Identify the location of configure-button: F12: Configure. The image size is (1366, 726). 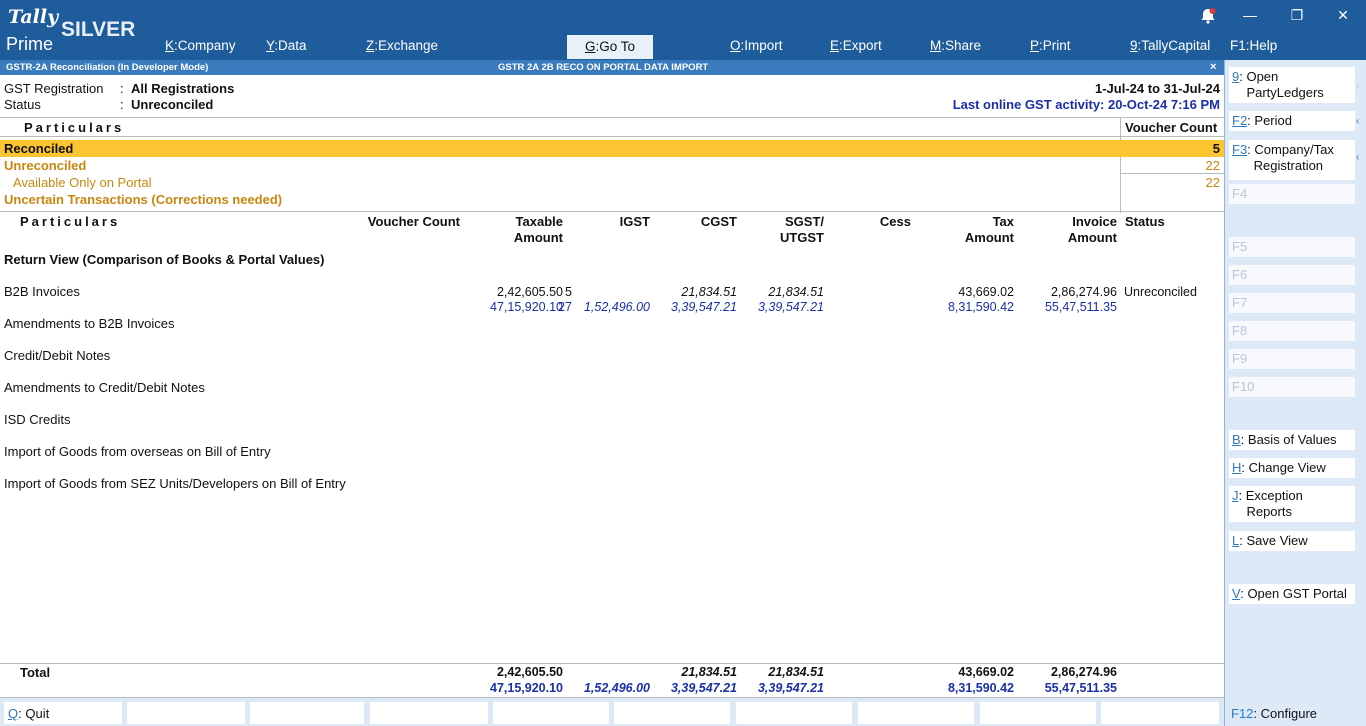
(1274, 713).